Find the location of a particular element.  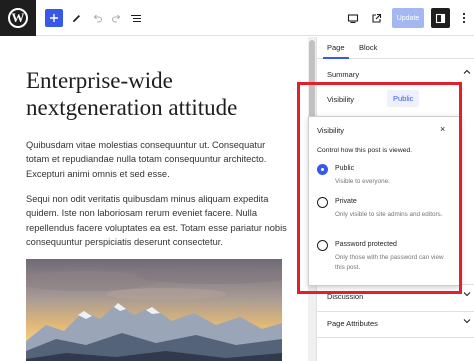

preview-button is located at coordinates (353, 18).